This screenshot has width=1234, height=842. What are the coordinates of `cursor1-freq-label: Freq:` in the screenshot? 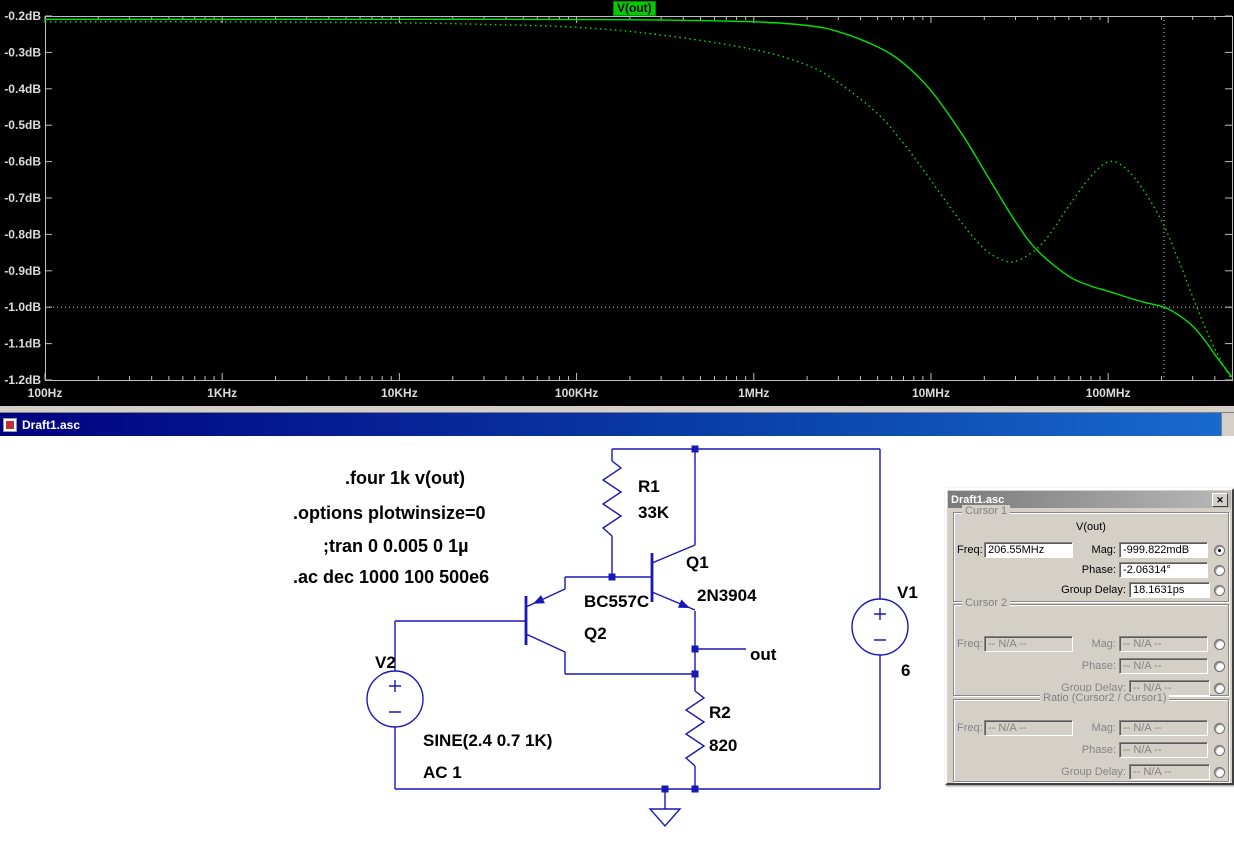 It's located at (970, 550).